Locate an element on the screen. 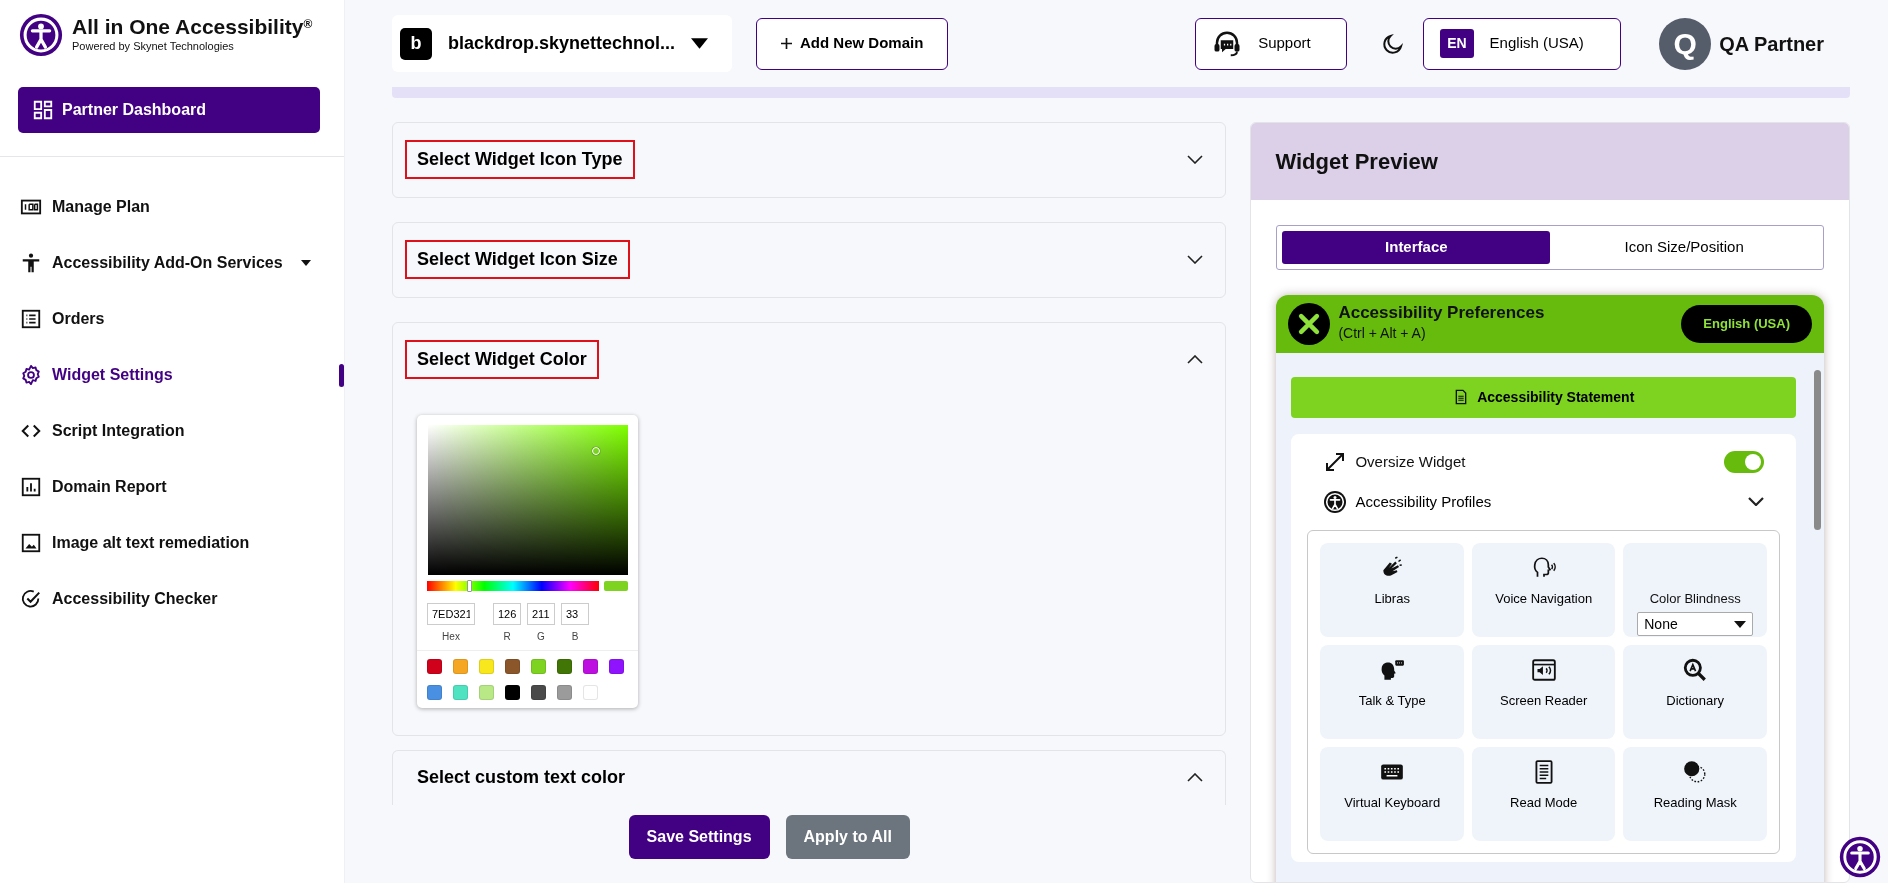 The width and height of the screenshot is (1888, 883). feature-tile: Reading Mask is located at coordinates (1695, 793).